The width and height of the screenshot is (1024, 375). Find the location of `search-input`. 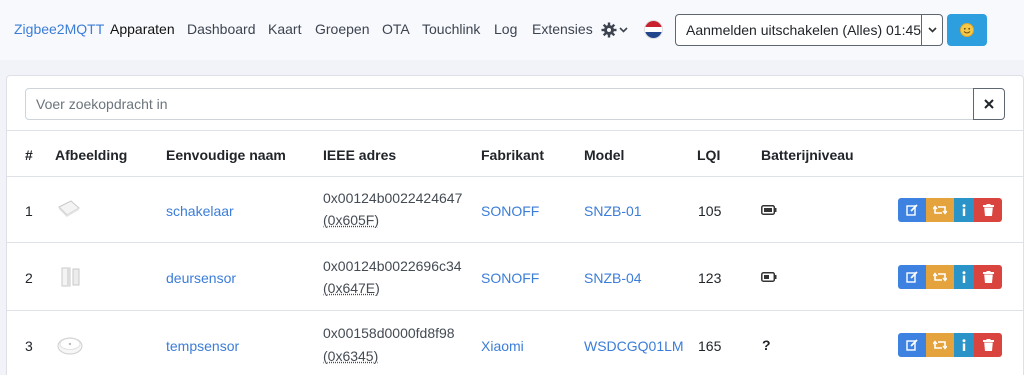

search-input is located at coordinates (499, 104).